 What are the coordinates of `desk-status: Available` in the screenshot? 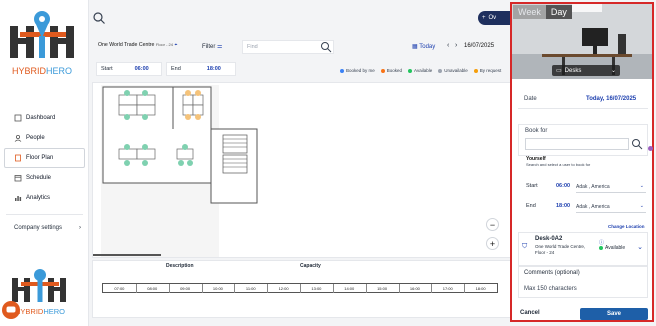 It's located at (615, 248).